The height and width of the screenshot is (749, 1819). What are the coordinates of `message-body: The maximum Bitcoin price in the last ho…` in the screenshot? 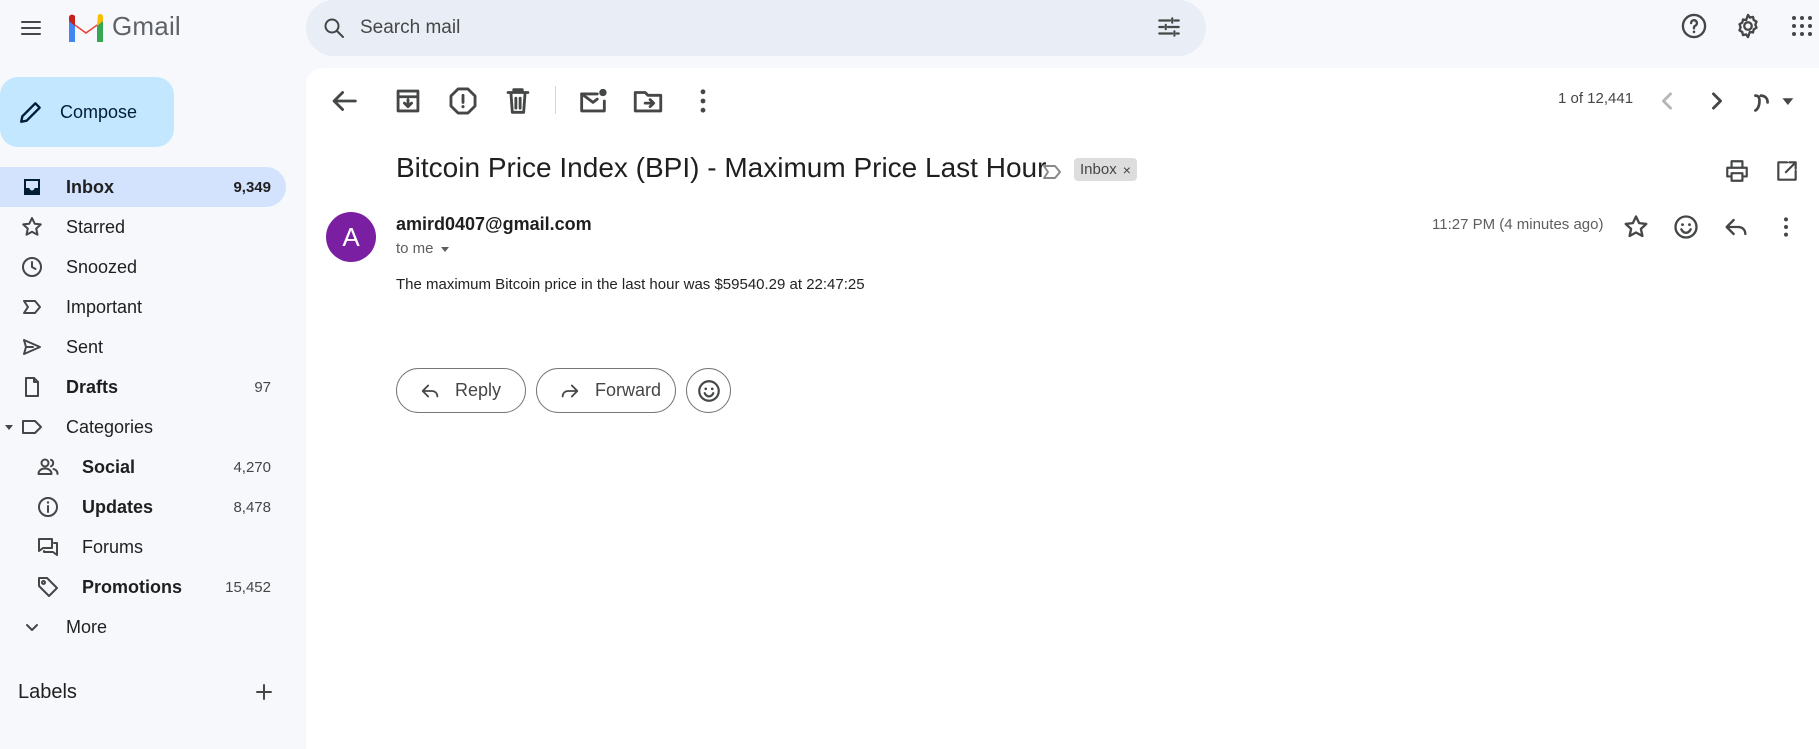 It's located at (630, 284).